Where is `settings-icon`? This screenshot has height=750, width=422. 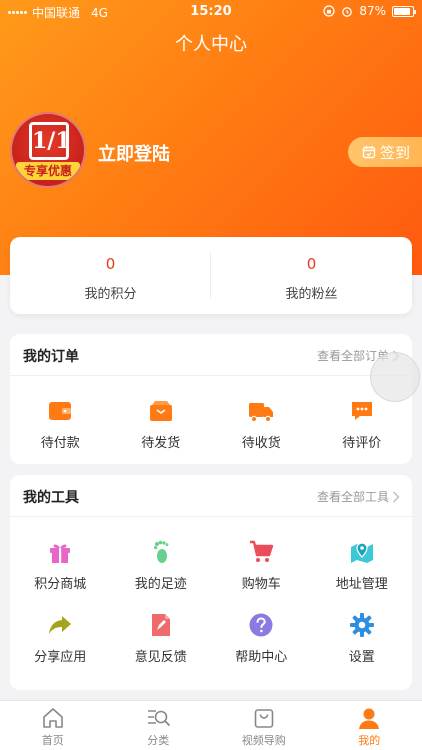 settings-icon is located at coordinates (361, 625).